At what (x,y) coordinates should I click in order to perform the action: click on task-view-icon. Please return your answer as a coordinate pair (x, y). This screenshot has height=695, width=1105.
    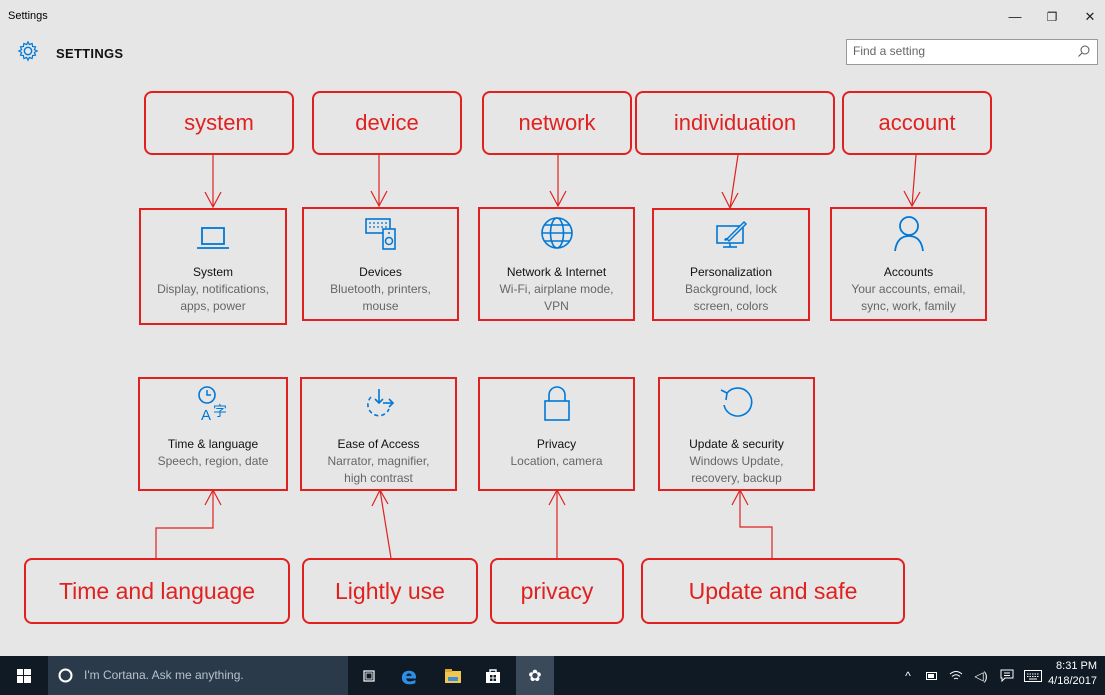
    Looking at the image, I should click on (369, 675).